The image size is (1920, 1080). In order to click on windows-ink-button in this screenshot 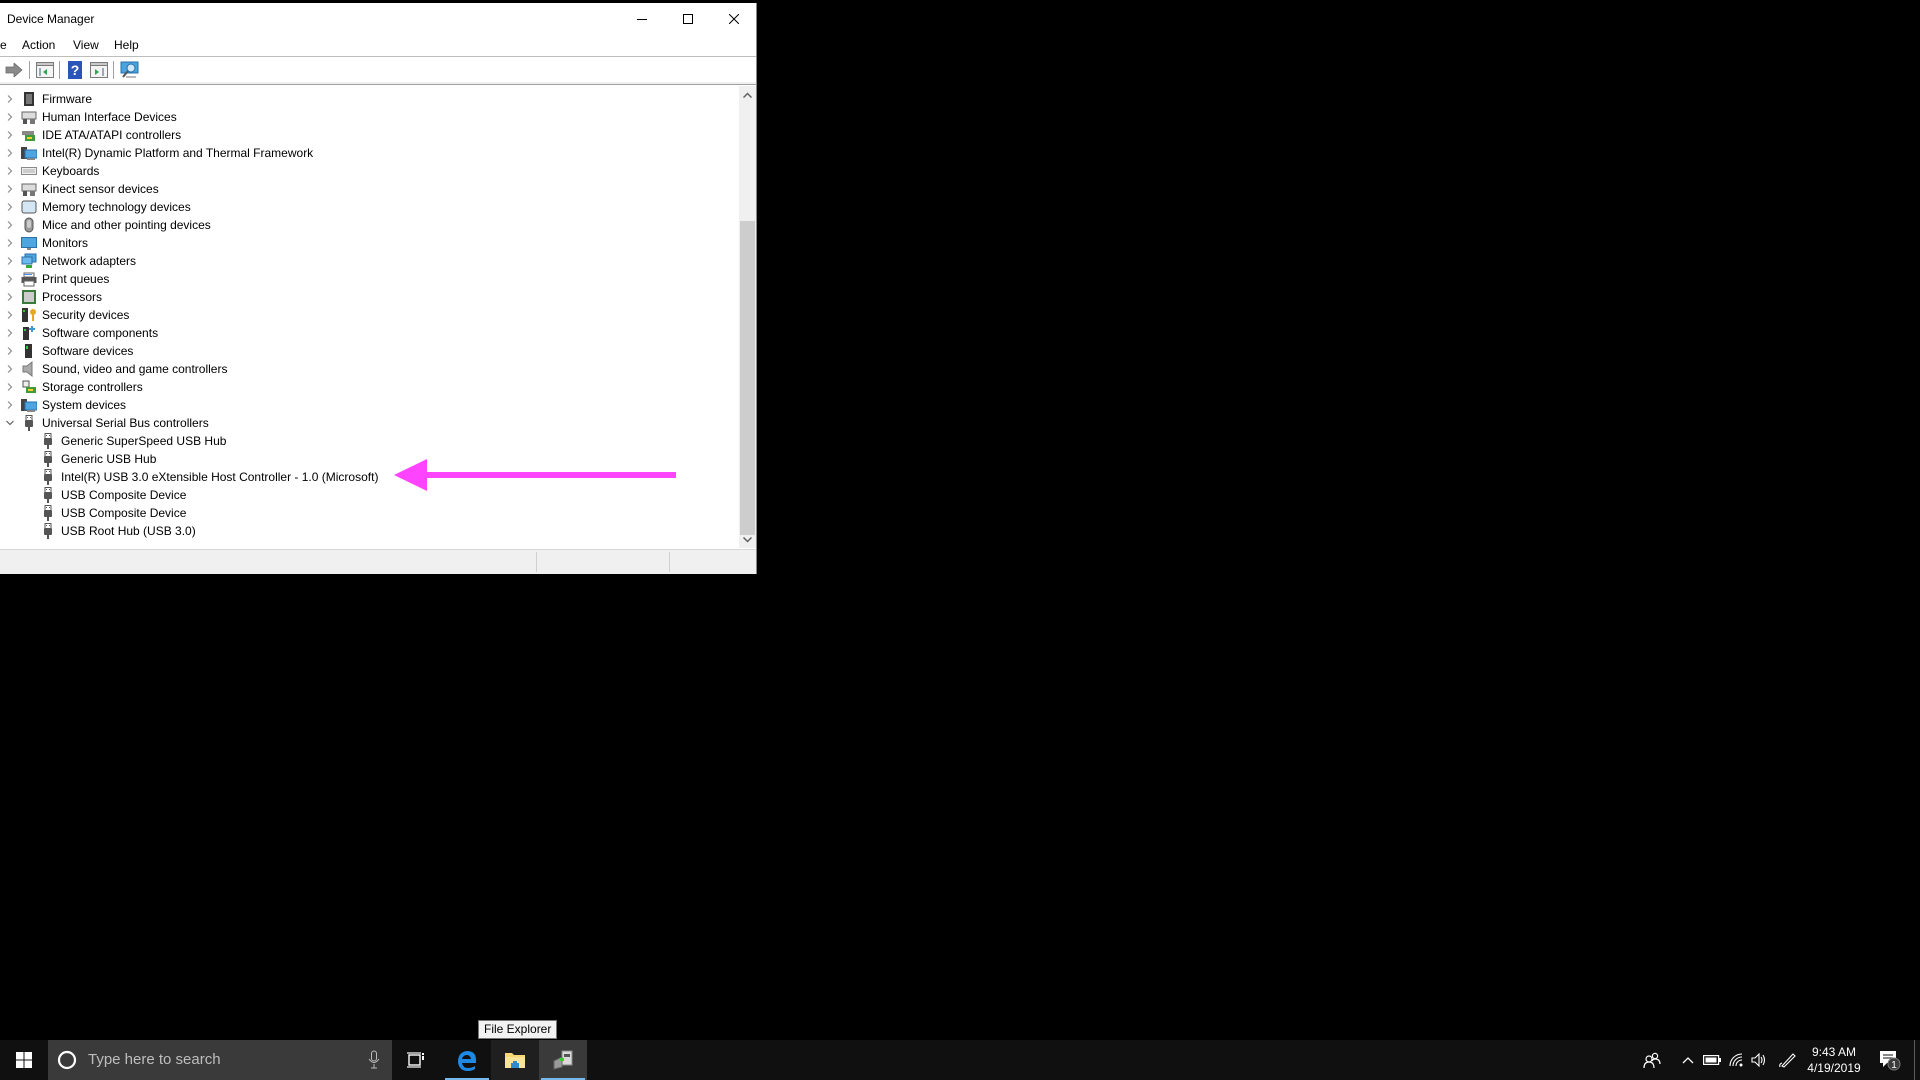, I will do `click(1788, 1060)`.